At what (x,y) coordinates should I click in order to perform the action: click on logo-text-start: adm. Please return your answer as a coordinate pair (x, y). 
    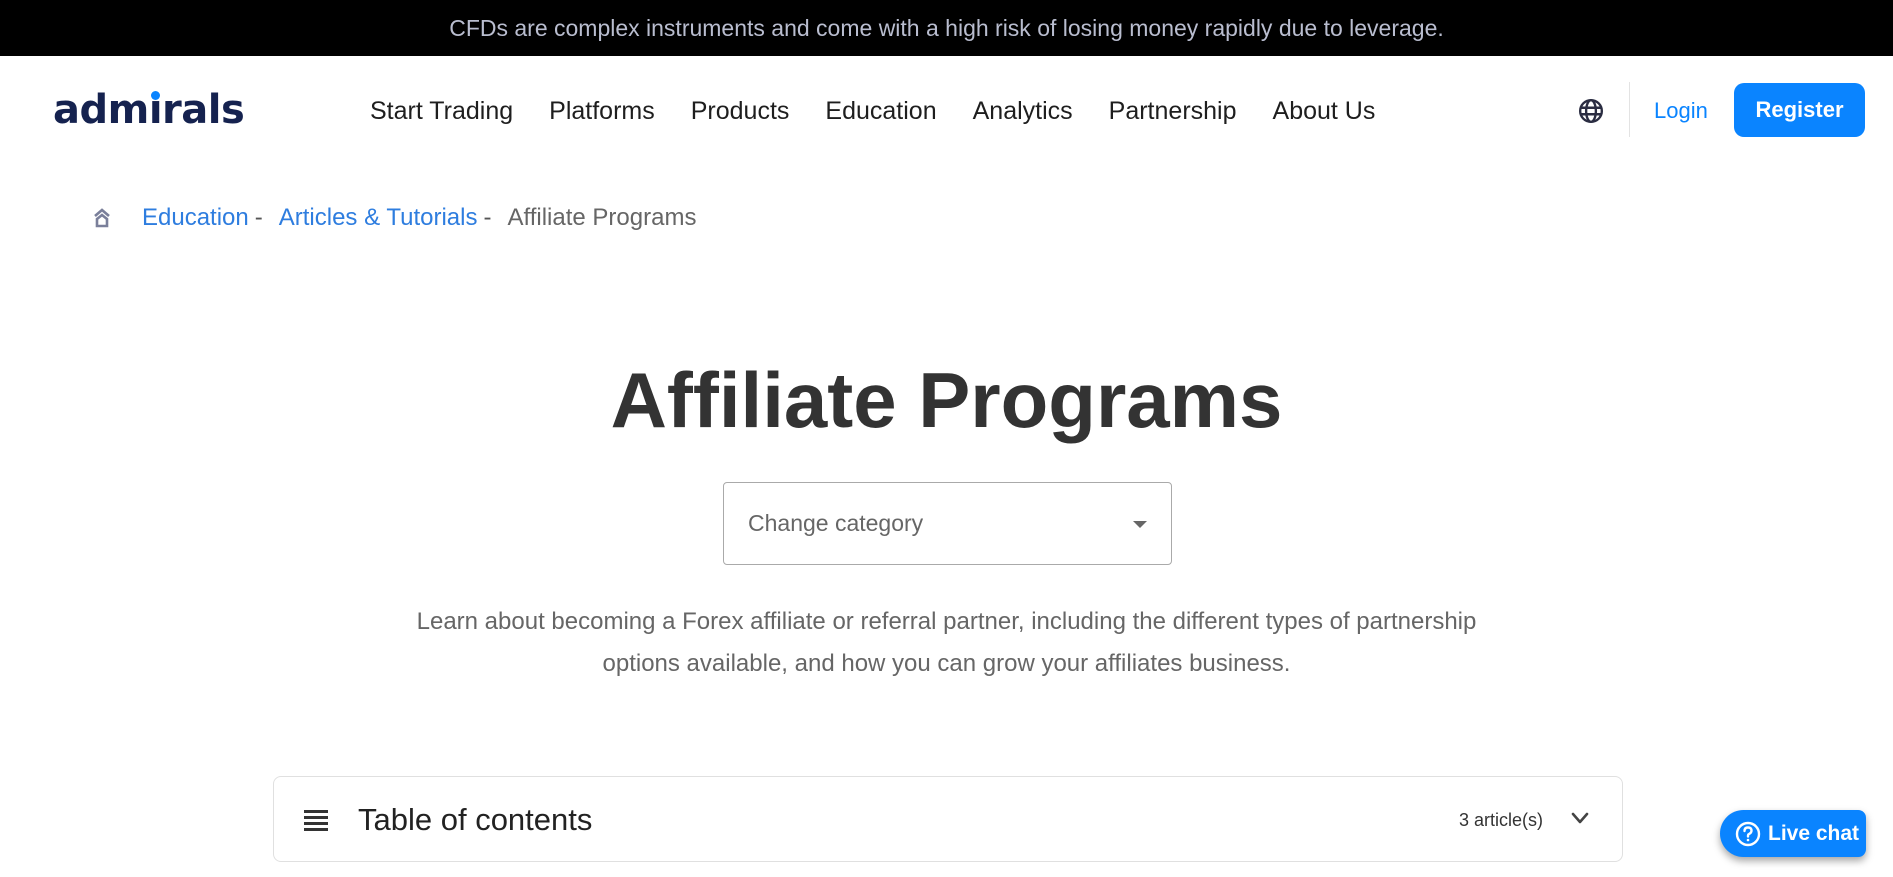
    Looking at the image, I should click on (101, 110).